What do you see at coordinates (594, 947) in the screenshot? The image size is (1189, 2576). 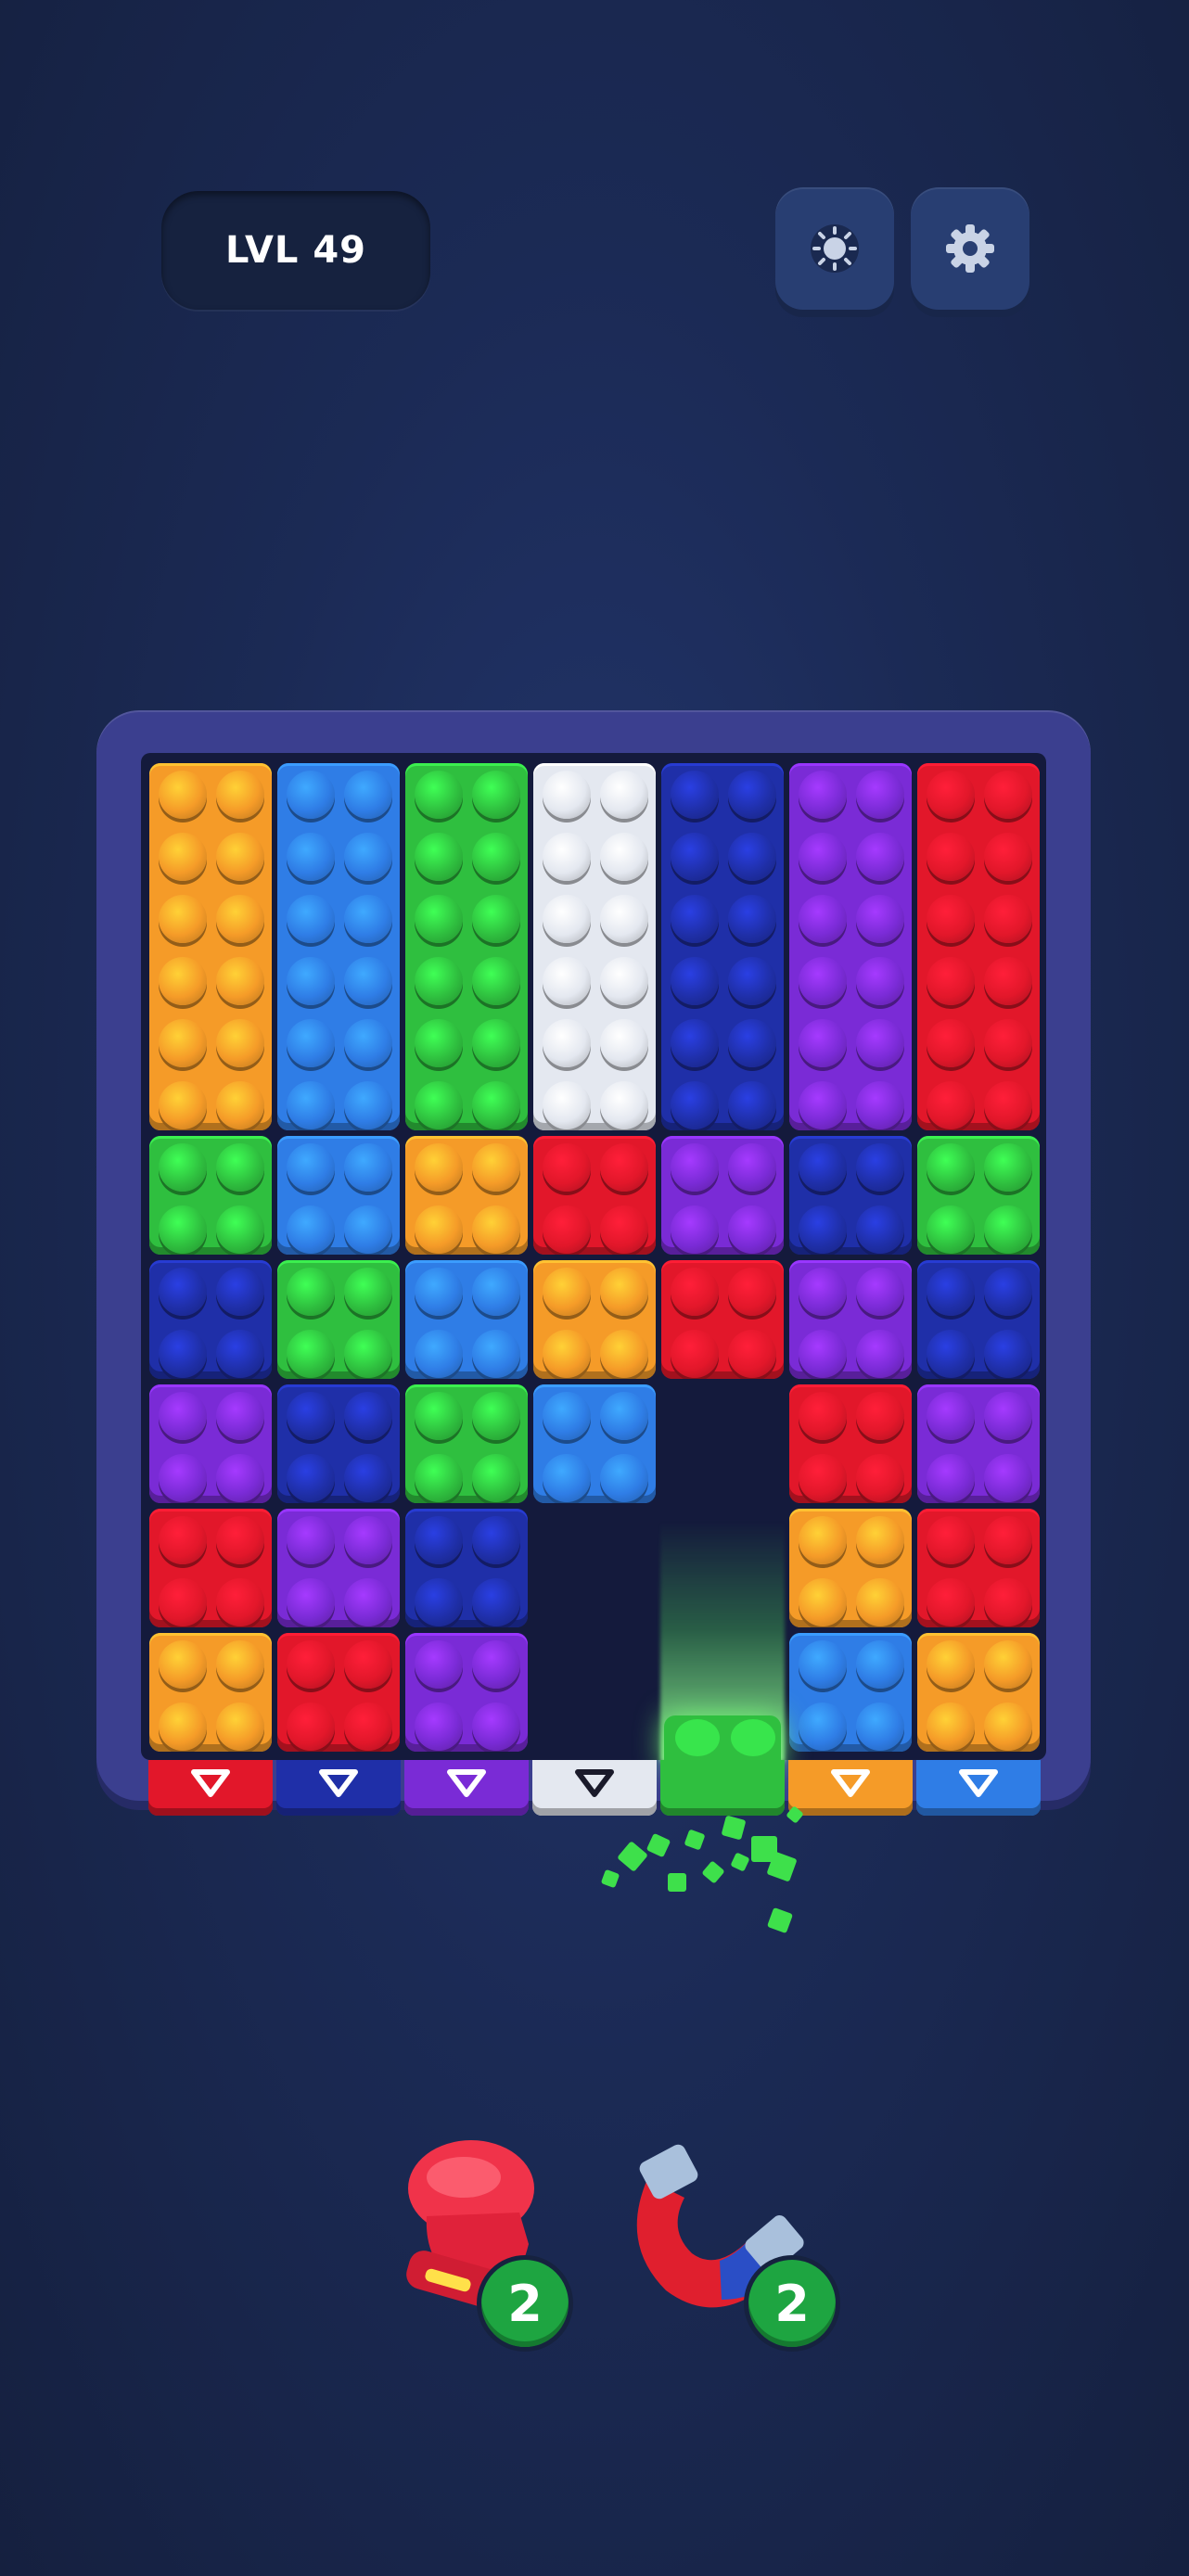 I see `block-white` at bounding box center [594, 947].